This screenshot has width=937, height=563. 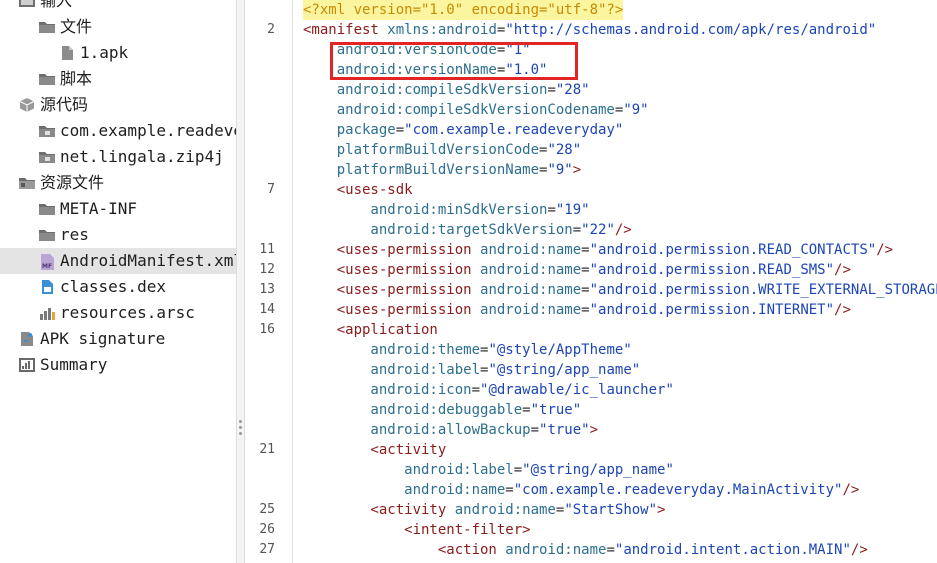 What do you see at coordinates (442, 410) in the screenshot?
I see `code-line: android:debuggable="true"` at bounding box center [442, 410].